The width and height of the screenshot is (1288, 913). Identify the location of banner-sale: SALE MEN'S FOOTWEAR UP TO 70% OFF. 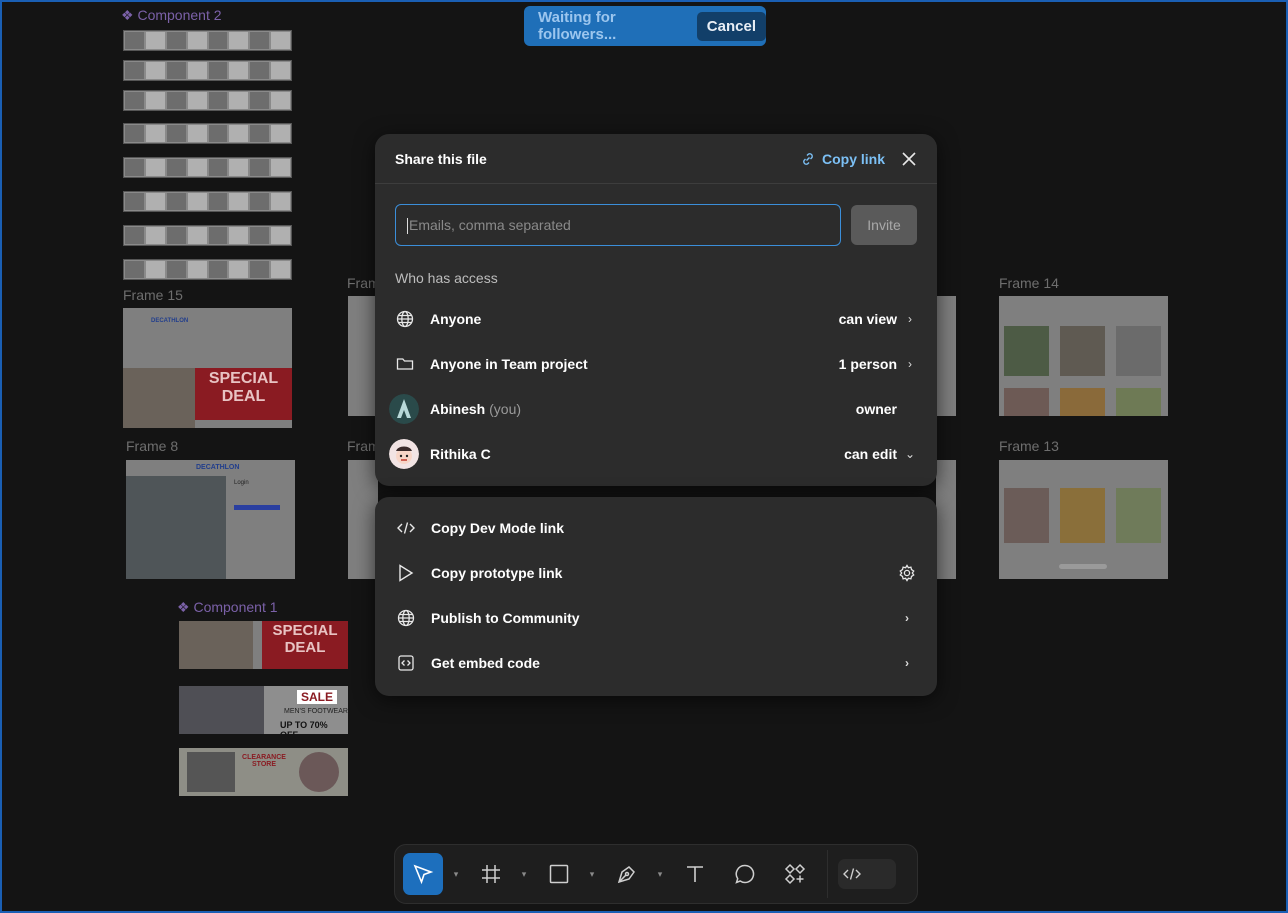
(263, 710).